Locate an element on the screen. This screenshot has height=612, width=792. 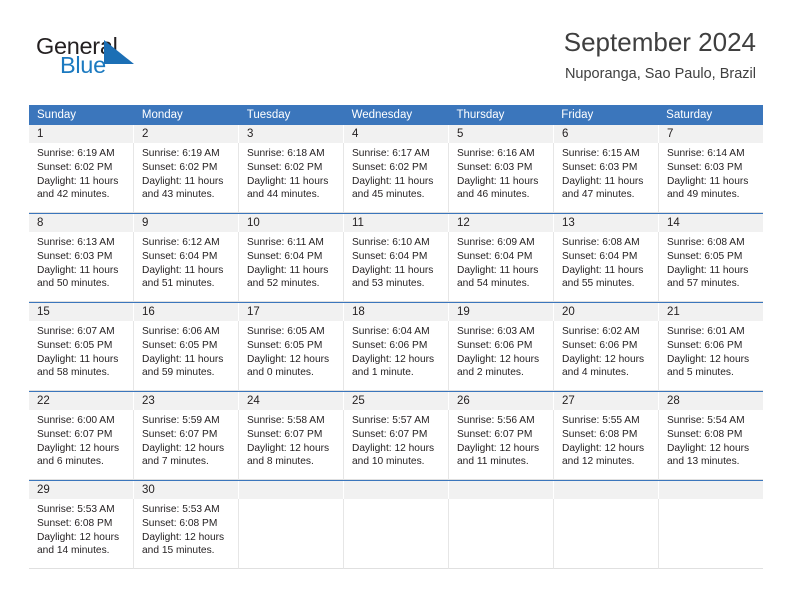
day-detail-line: Sunrise: 6:12 AM is located at coordinates (181, 242).